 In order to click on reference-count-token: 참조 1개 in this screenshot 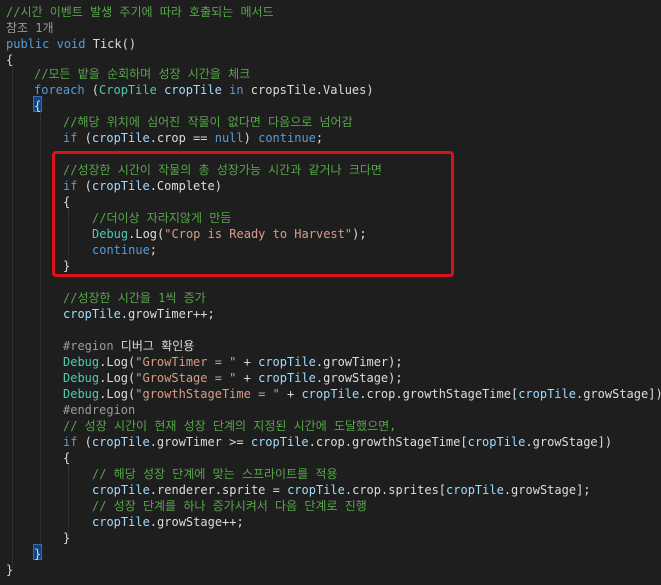, I will do `click(30, 28)`.